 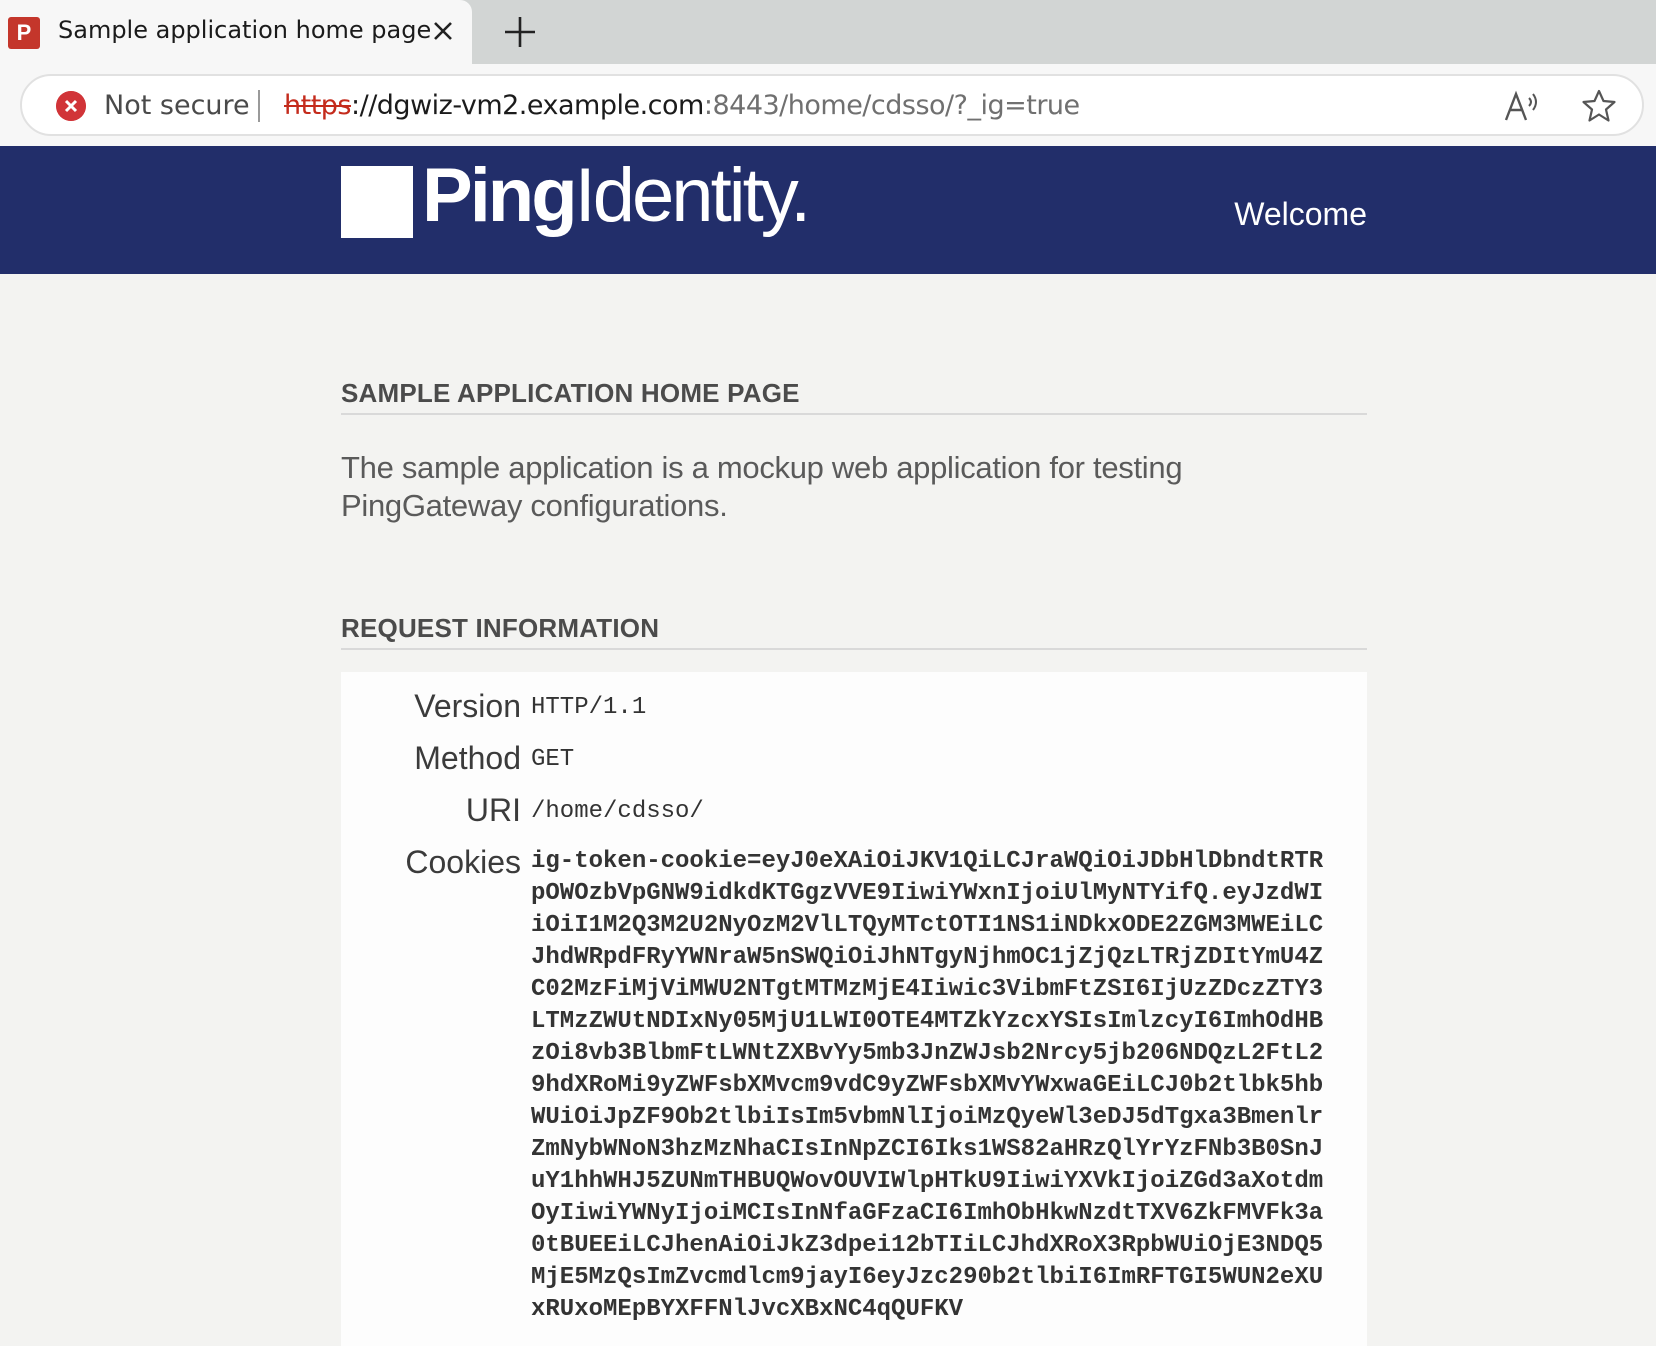 What do you see at coordinates (854, 760) in the screenshot?
I see `request-row-method: Method GET` at bounding box center [854, 760].